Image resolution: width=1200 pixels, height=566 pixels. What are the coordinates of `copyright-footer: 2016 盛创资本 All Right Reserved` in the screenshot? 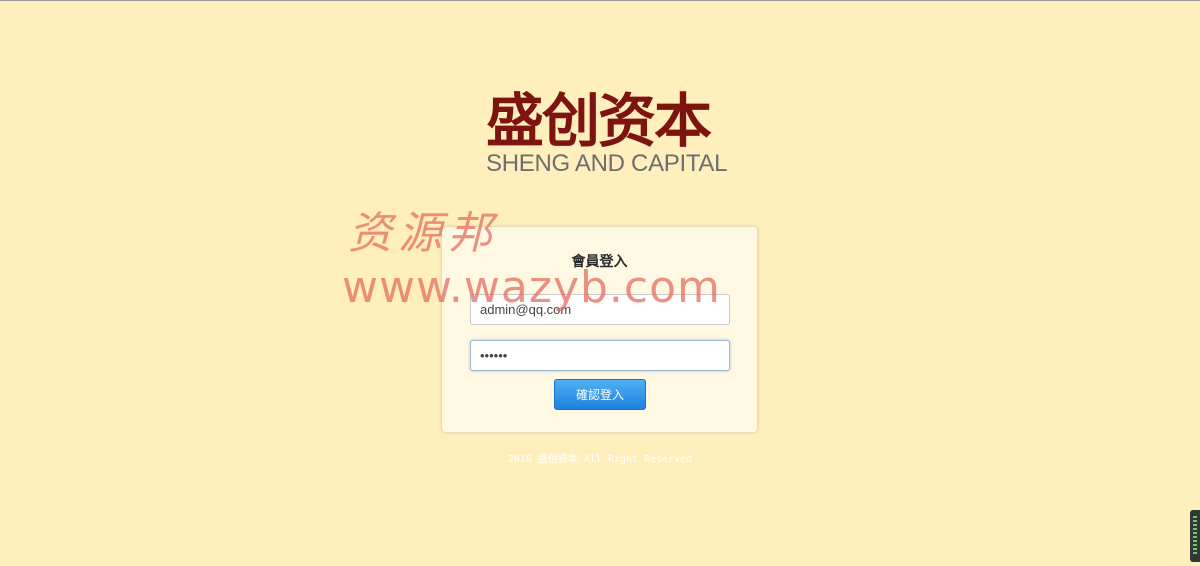 It's located at (600, 459).